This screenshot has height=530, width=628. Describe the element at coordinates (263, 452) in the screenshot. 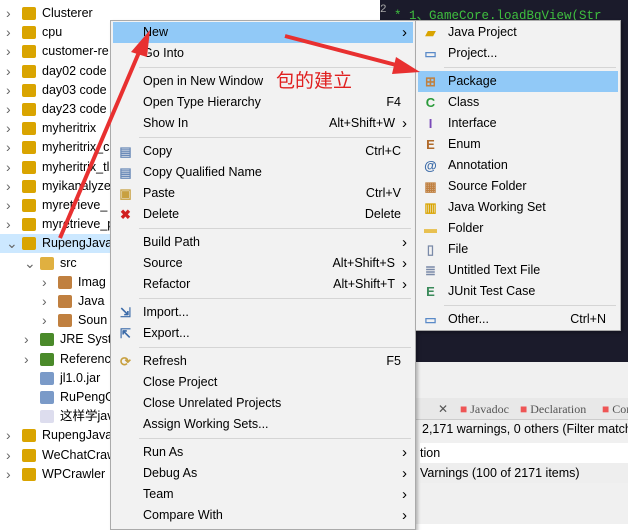

I see `menu-item-run-as: Run As ›` at that location.